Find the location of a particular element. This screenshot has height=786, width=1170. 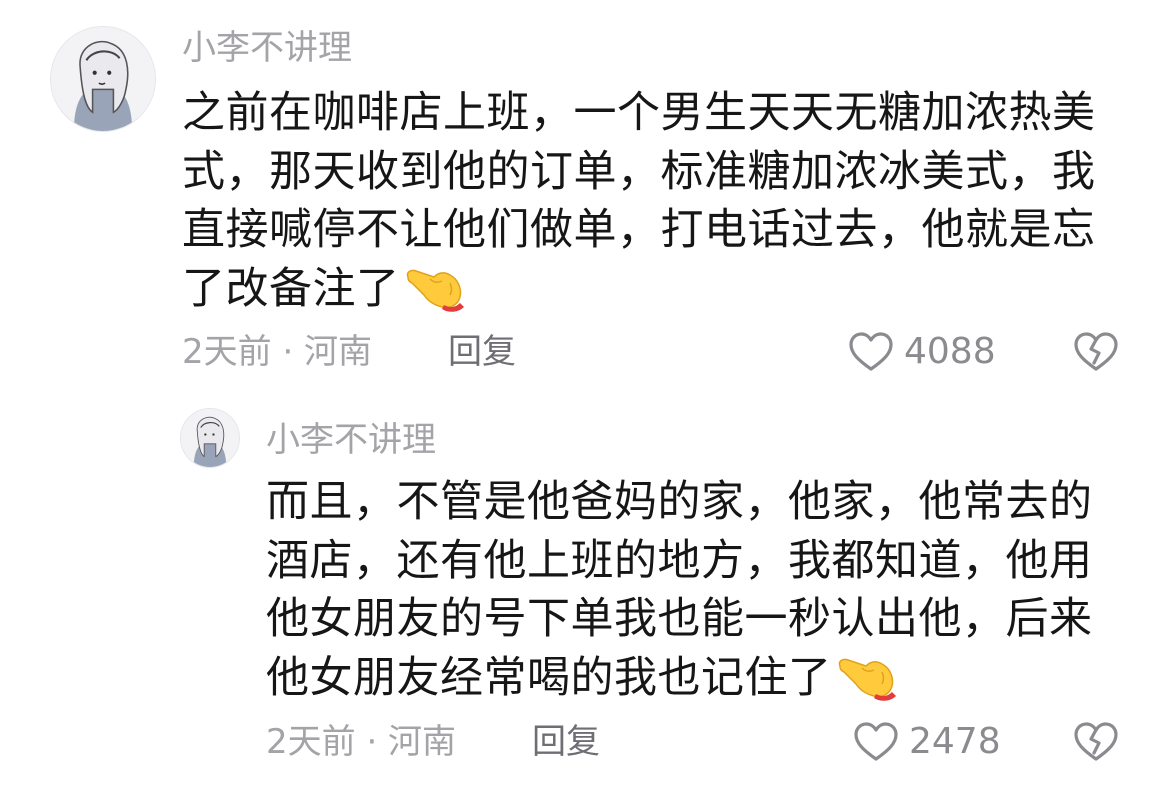

like-button: 4088 is located at coordinates (922, 352).